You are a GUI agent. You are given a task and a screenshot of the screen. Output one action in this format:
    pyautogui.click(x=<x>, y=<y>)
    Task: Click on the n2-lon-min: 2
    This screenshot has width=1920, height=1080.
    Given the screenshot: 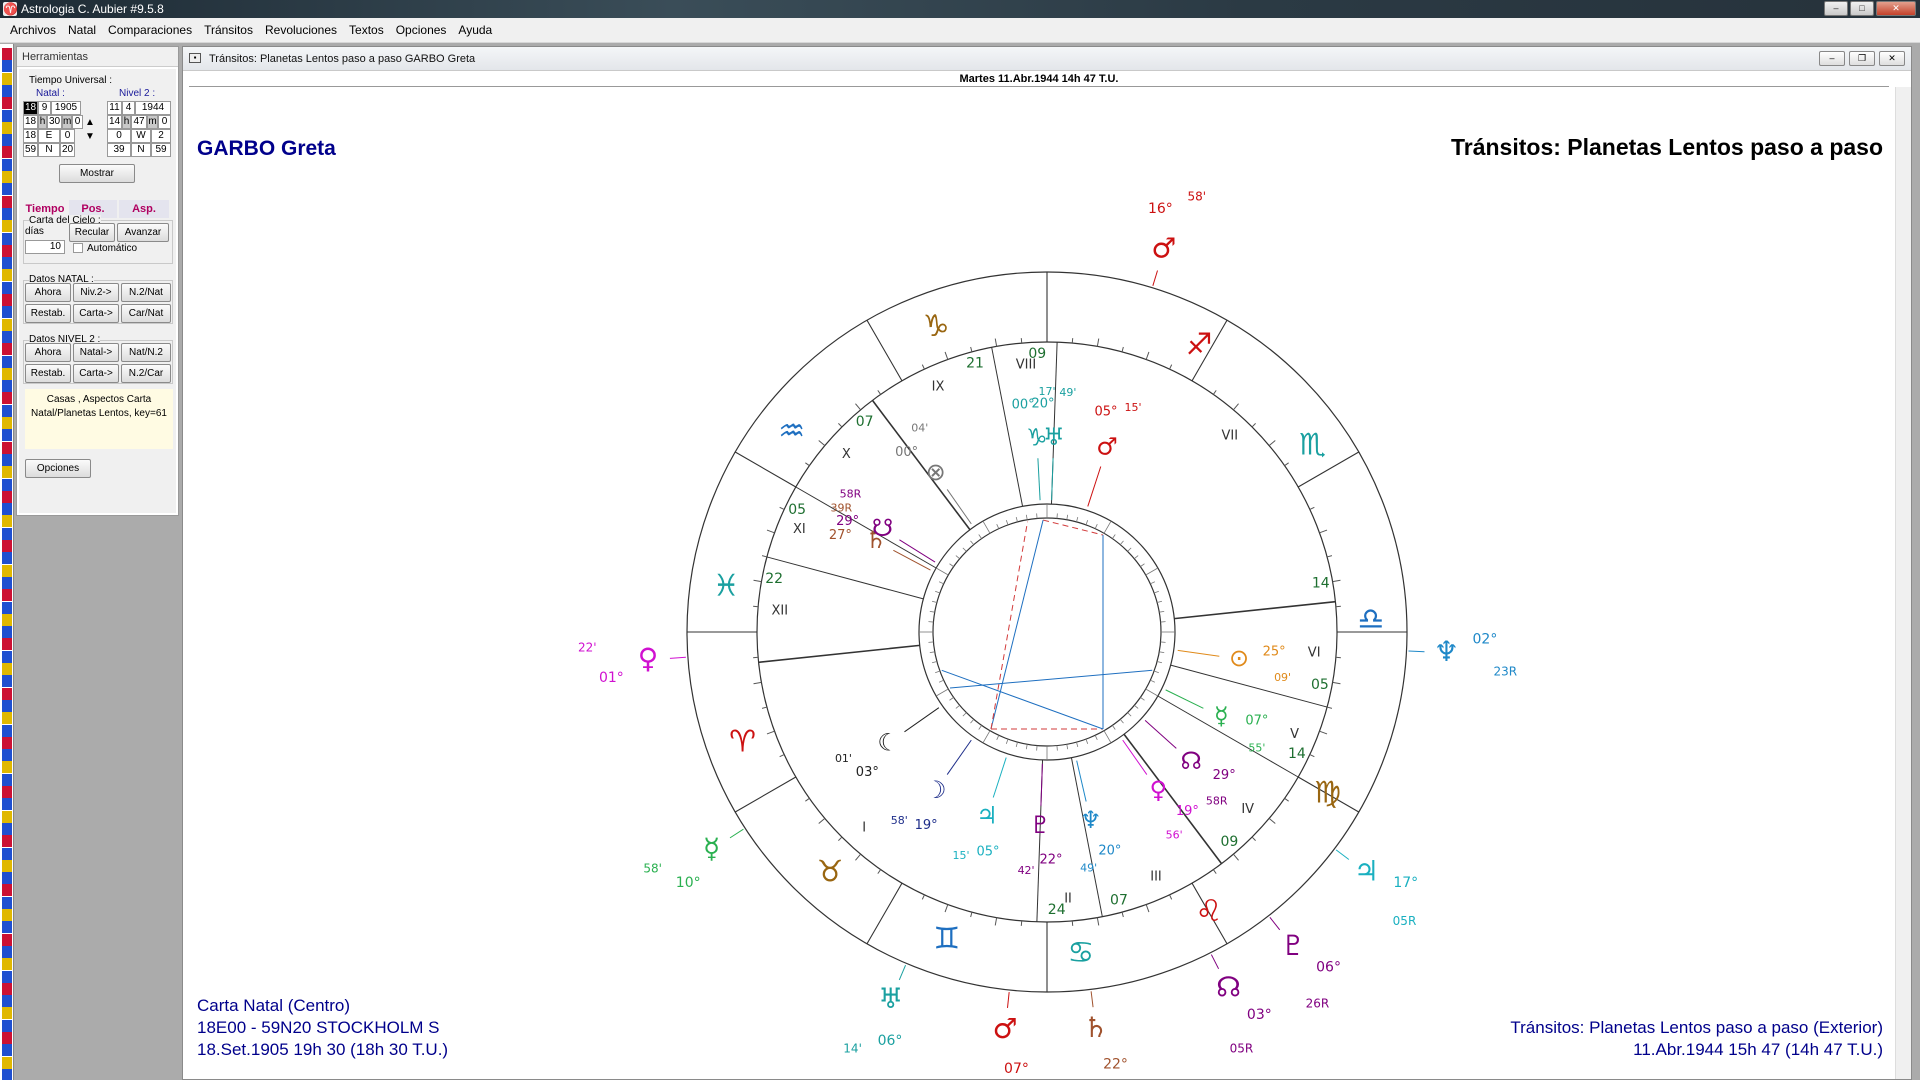 What is the action you would take?
    pyautogui.click(x=161, y=136)
    